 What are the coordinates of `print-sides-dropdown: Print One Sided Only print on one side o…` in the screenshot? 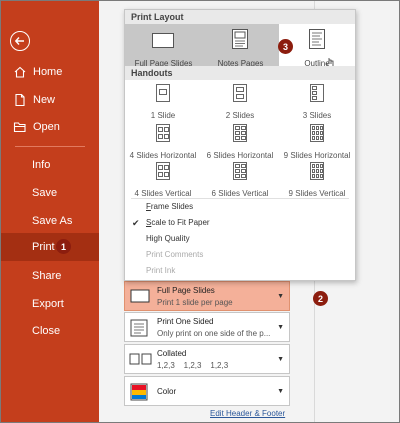 It's located at (207, 327).